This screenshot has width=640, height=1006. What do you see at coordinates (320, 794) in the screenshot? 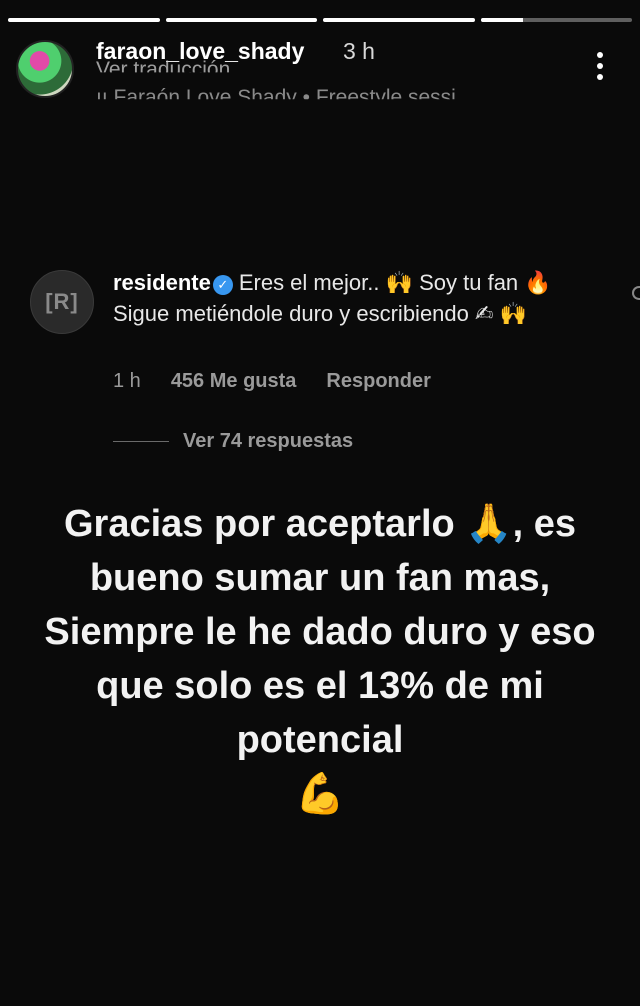
I see `flexed-biceps-emoji-icon: 💪` at bounding box center [320, 794].